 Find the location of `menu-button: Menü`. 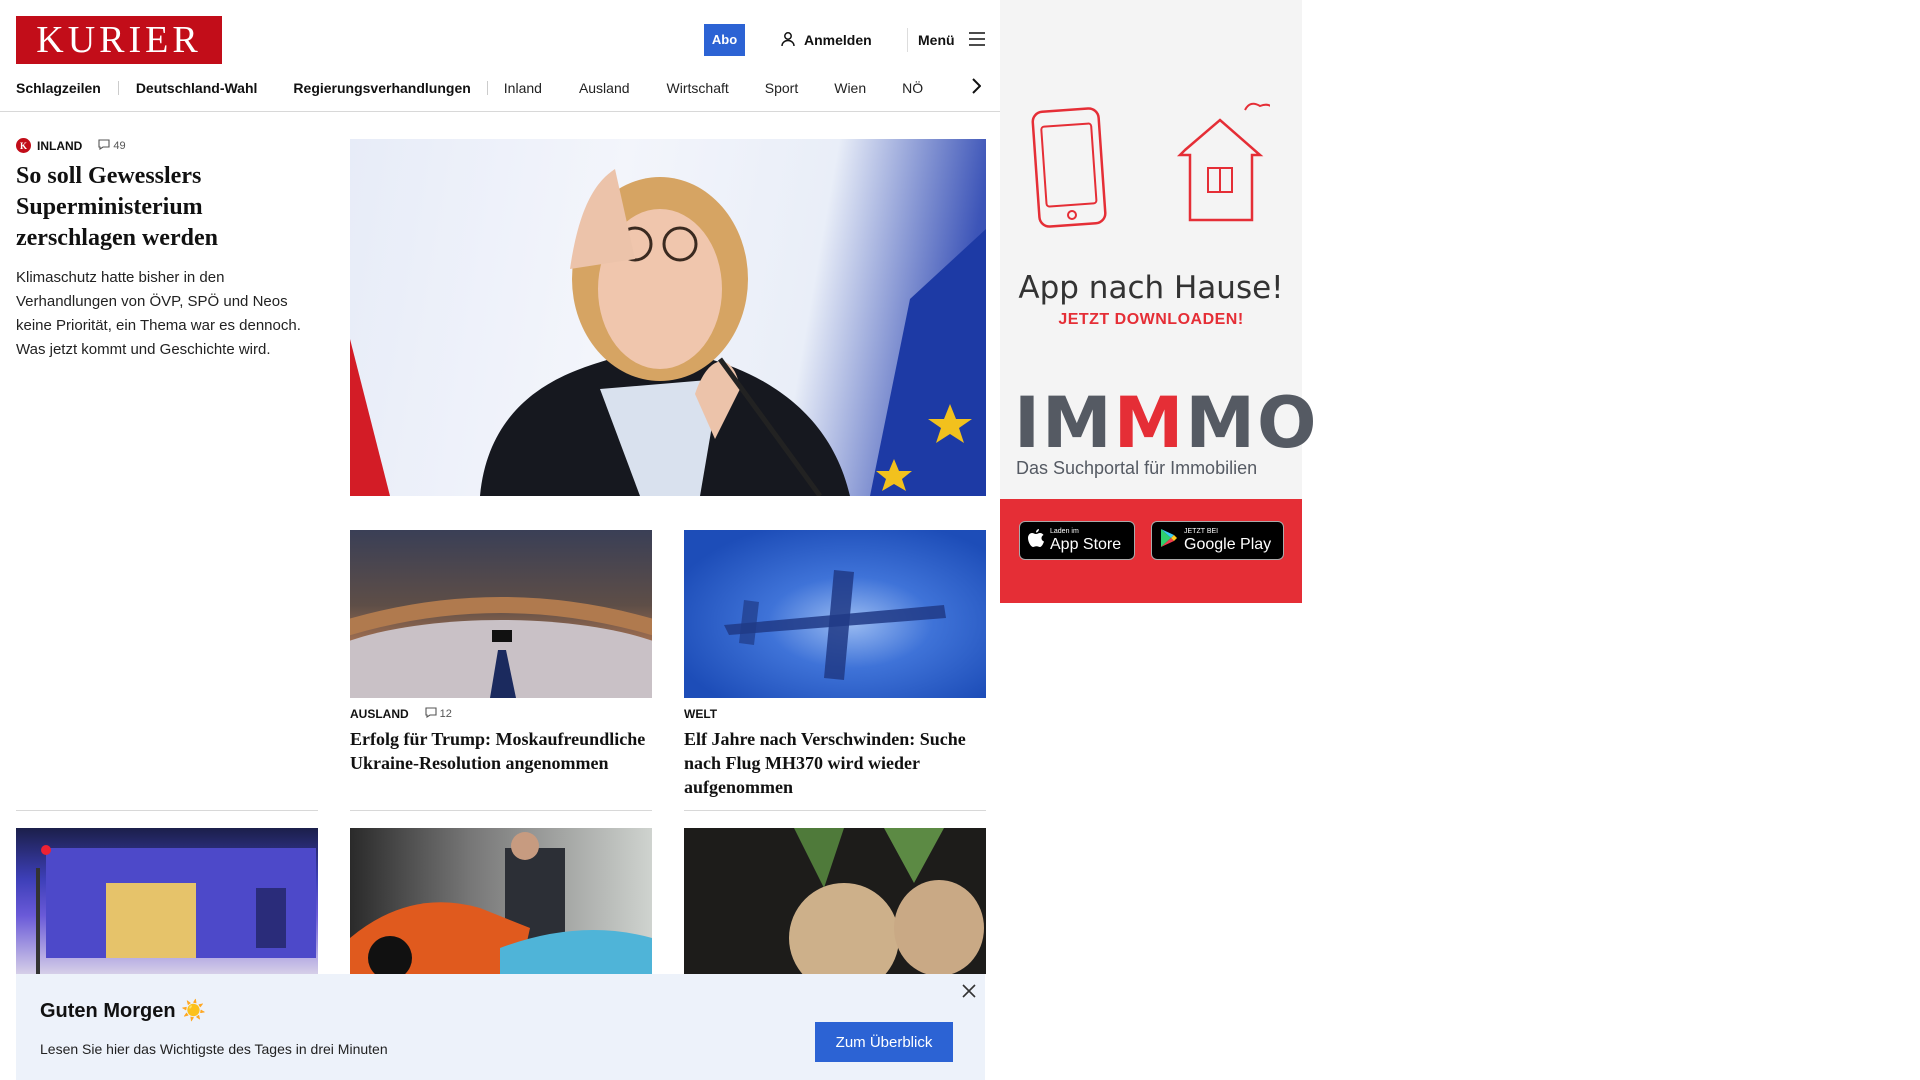

menu-button: Menü is located at coordinates (951, 40).